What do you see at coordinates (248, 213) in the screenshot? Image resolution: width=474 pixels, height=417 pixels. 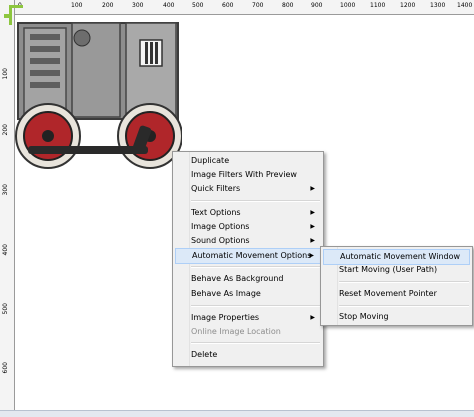 I see `menu-item-text-options: Text Options ▶` at bounding box center [248, 213].